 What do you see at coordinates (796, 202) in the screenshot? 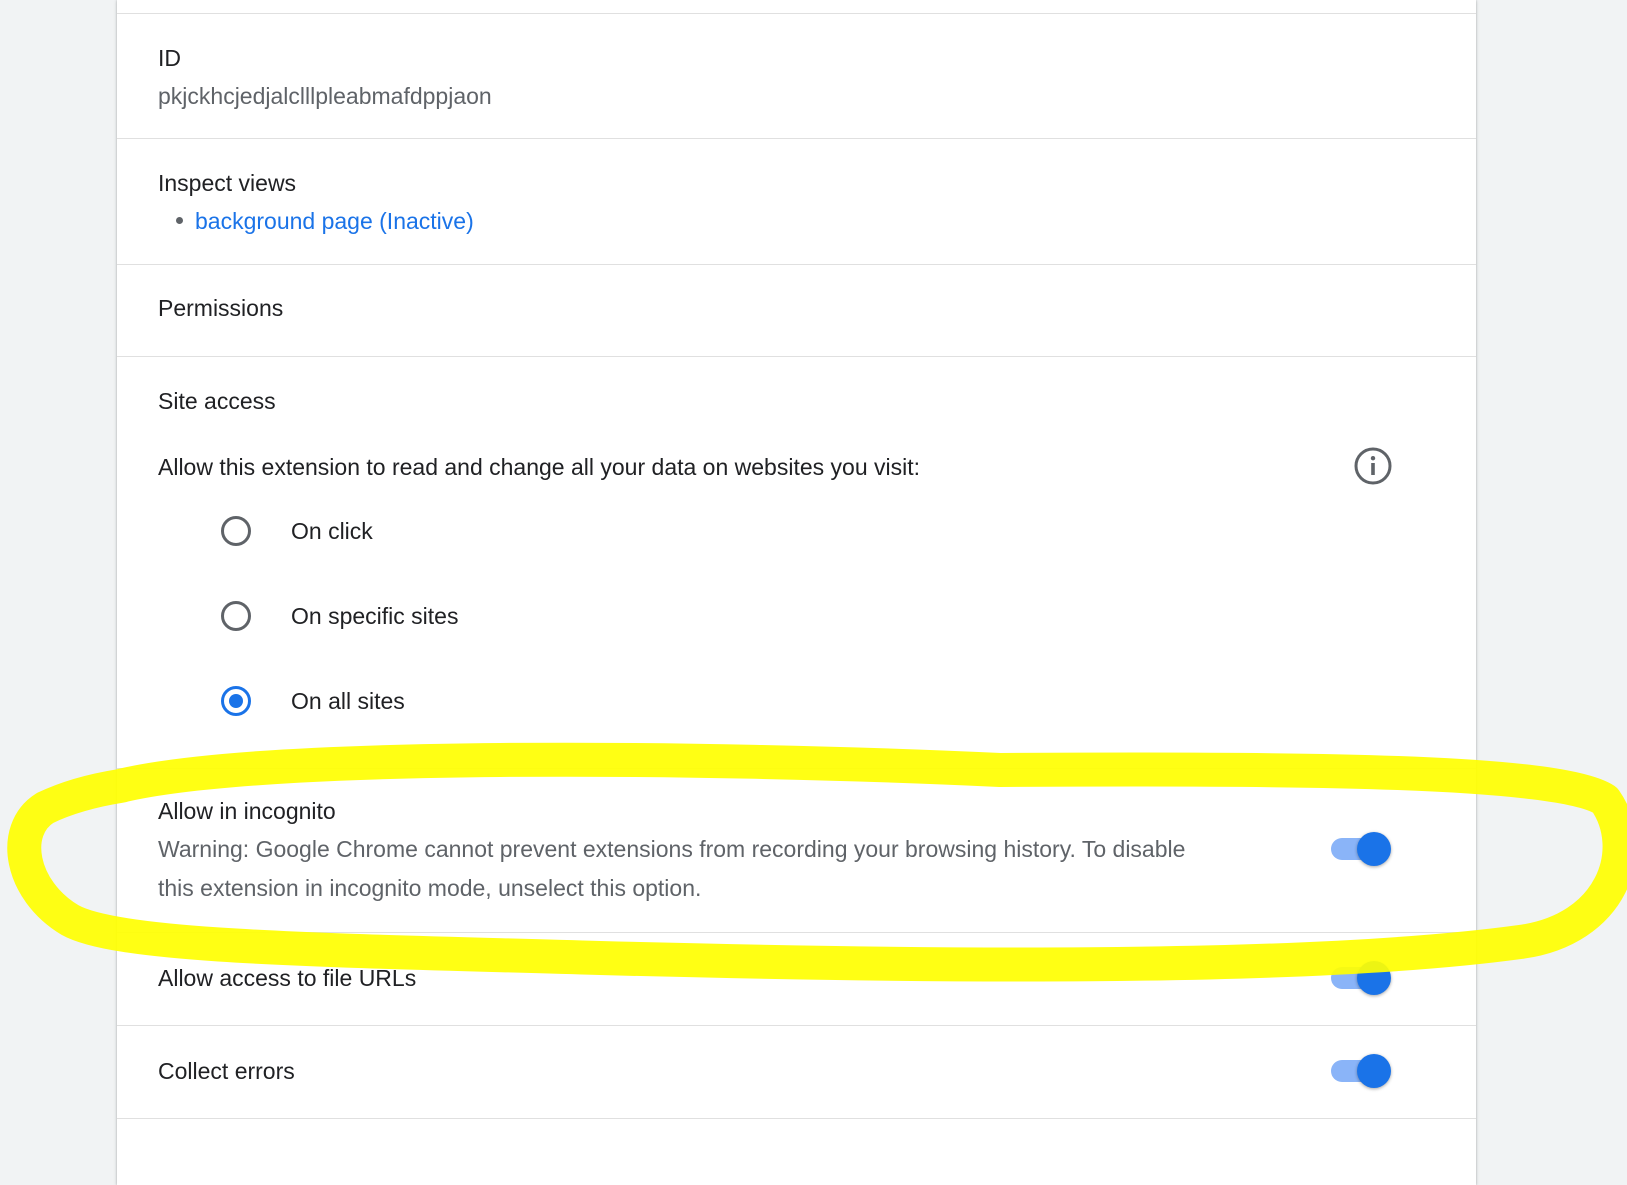
I see `inspect-views-row: Inspect views background page (Inactive)` at bounding box center [796, 202].